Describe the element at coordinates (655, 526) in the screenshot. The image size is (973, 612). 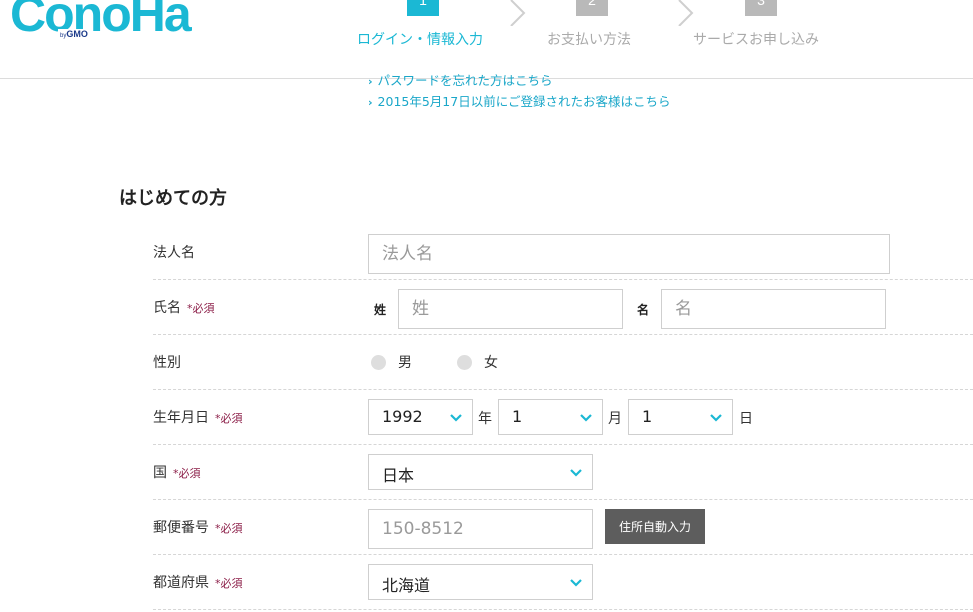
I see `address-autofill-button: 住所自動入力` at that location.